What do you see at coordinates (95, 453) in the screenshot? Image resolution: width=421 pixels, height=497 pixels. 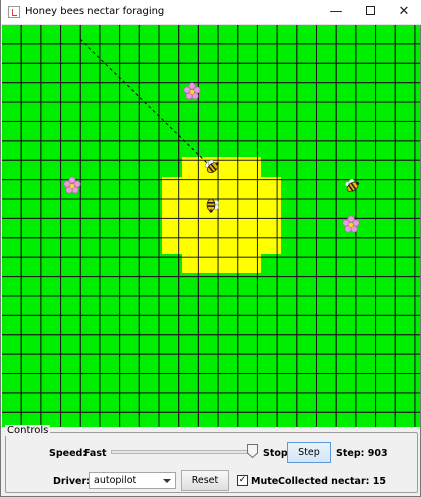 I see `speed-fast-label: Fast` at bounding box center [95, 453].